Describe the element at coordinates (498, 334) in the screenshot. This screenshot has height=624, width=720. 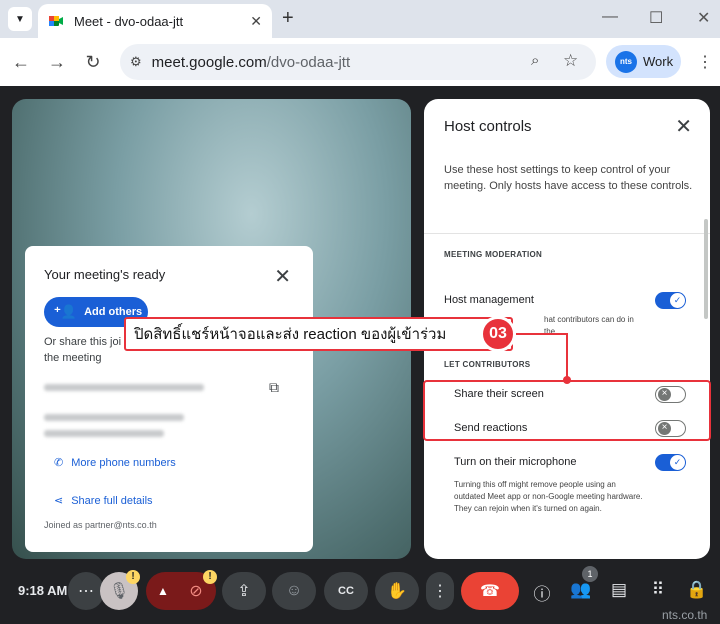
I see `step-number-badge: 03` at that location.